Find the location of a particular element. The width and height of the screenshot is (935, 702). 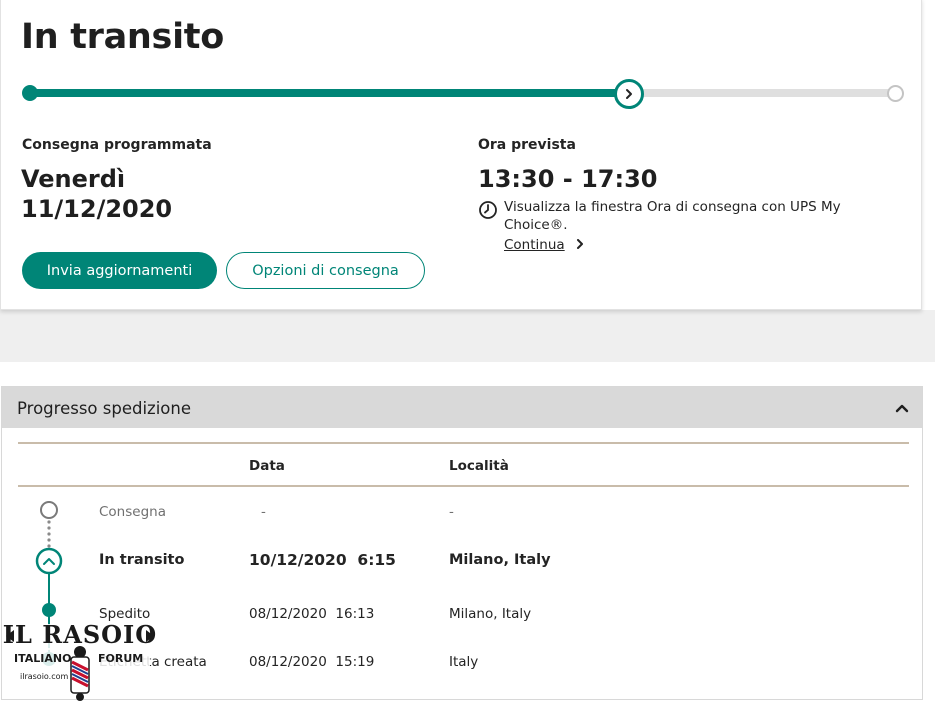

row-location: Italy is located at coordinates (464, 662).